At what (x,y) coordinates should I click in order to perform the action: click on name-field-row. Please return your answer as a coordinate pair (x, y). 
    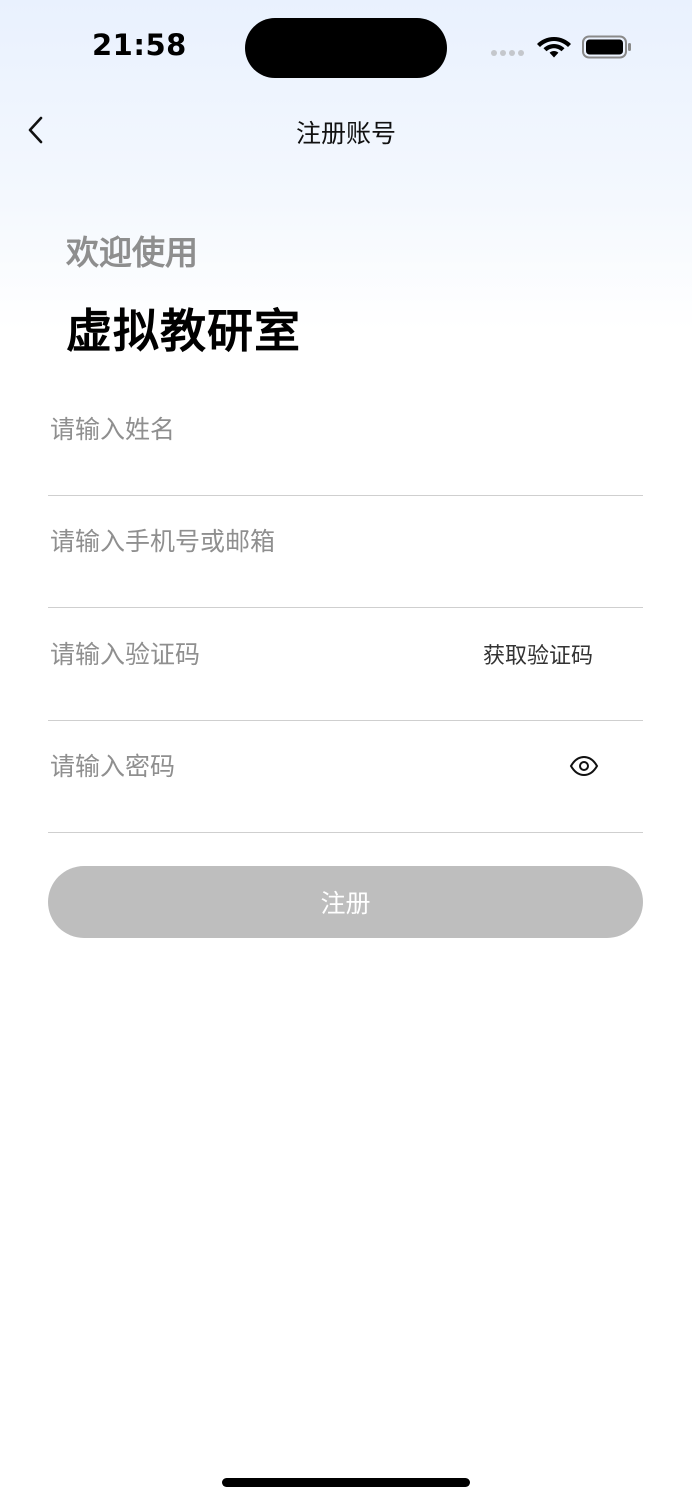
    Looking at the image, I should click on (345, 440).